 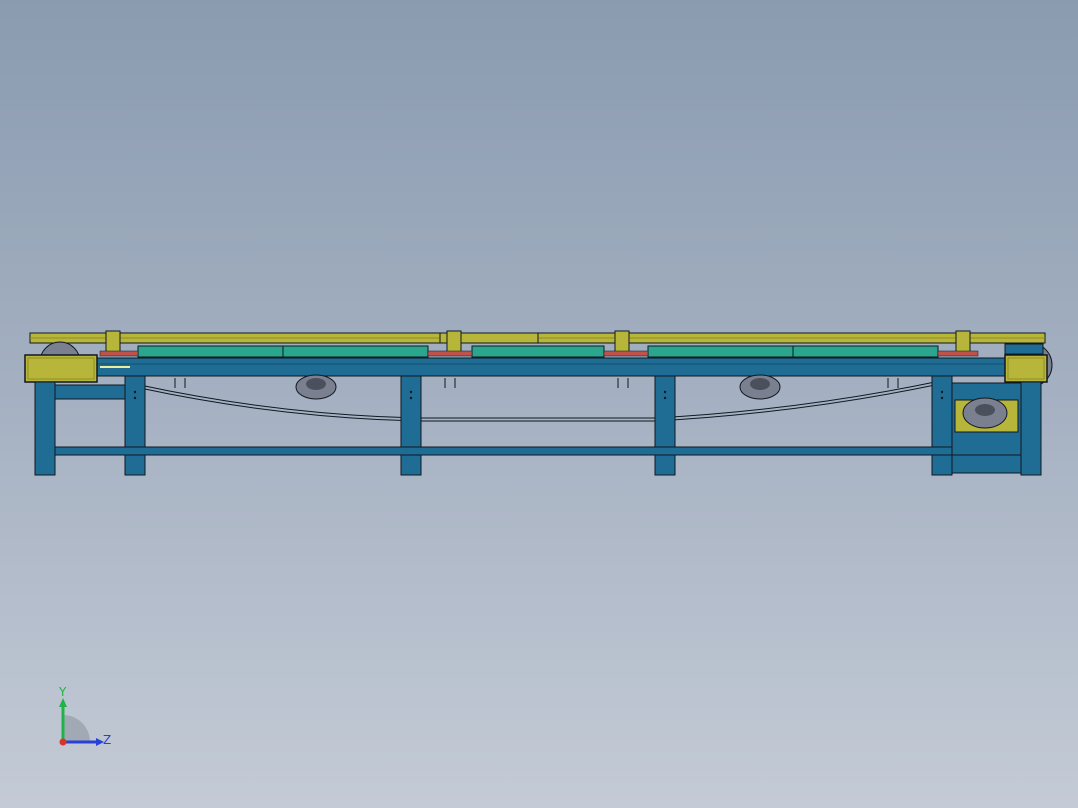 I want to click on drive-motor, so click(x=986, y=428).